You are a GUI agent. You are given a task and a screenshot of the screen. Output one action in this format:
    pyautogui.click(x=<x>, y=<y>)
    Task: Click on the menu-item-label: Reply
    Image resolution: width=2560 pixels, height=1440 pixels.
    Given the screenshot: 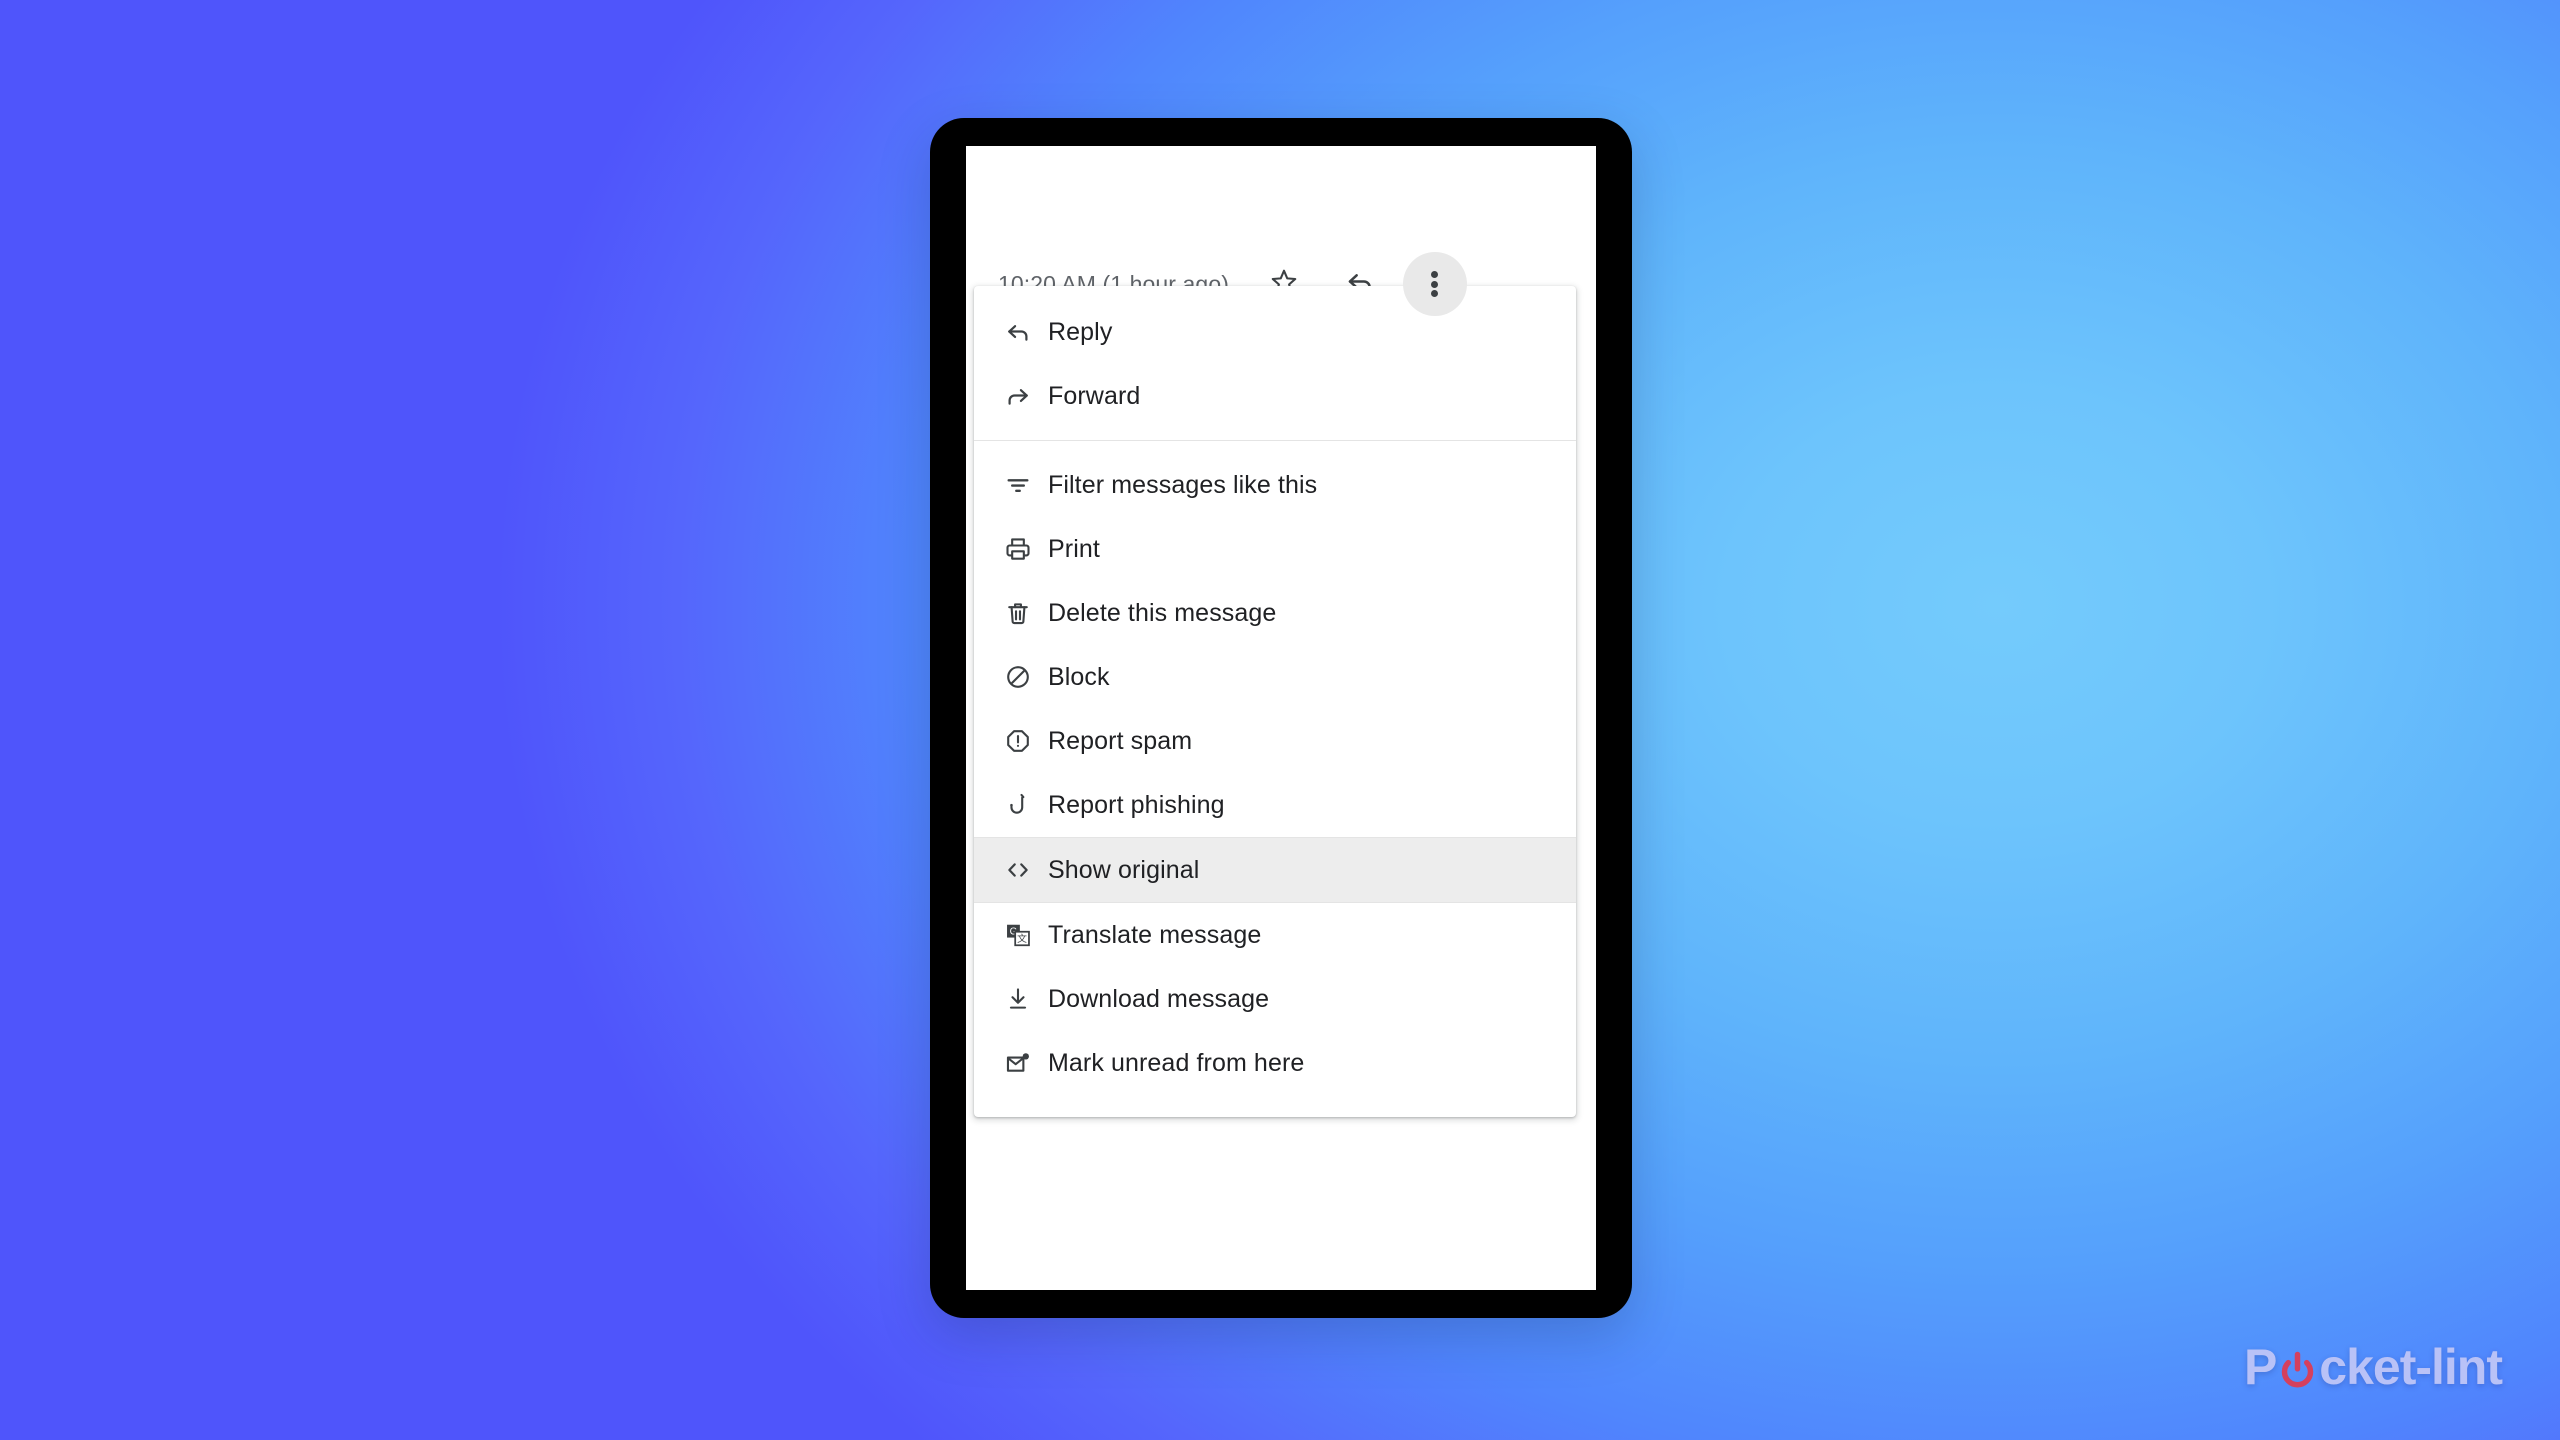 What is the action you would take?
    pyautogui.click(x=1080, y=331)
    